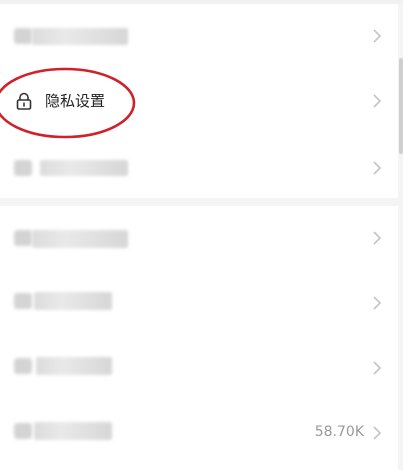  I want to click on settings-row-cache: 58.70K, so click(199, 433).